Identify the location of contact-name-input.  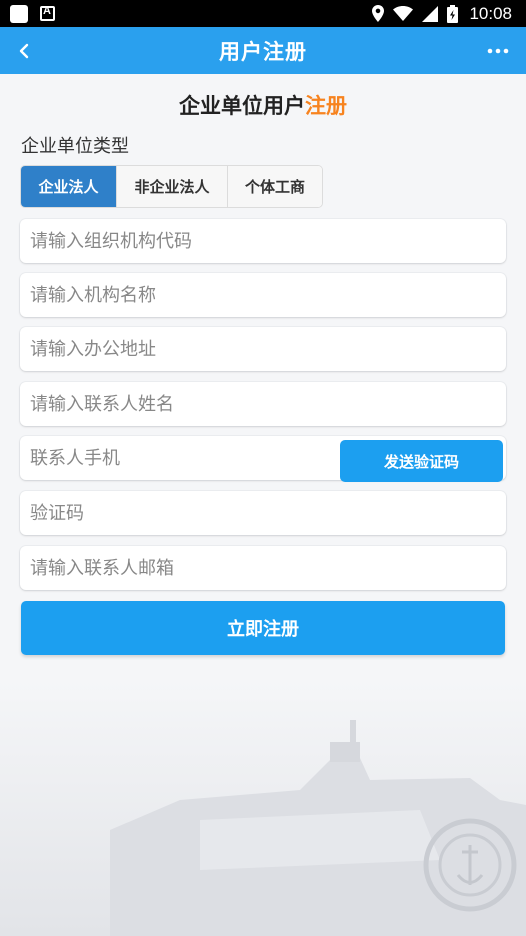
(263, 404).